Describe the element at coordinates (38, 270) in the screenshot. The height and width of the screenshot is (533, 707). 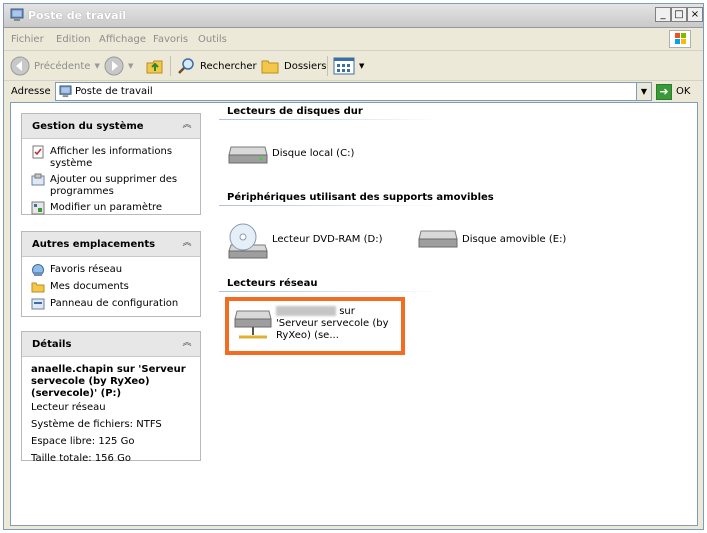
I see `network-icon` at that location.